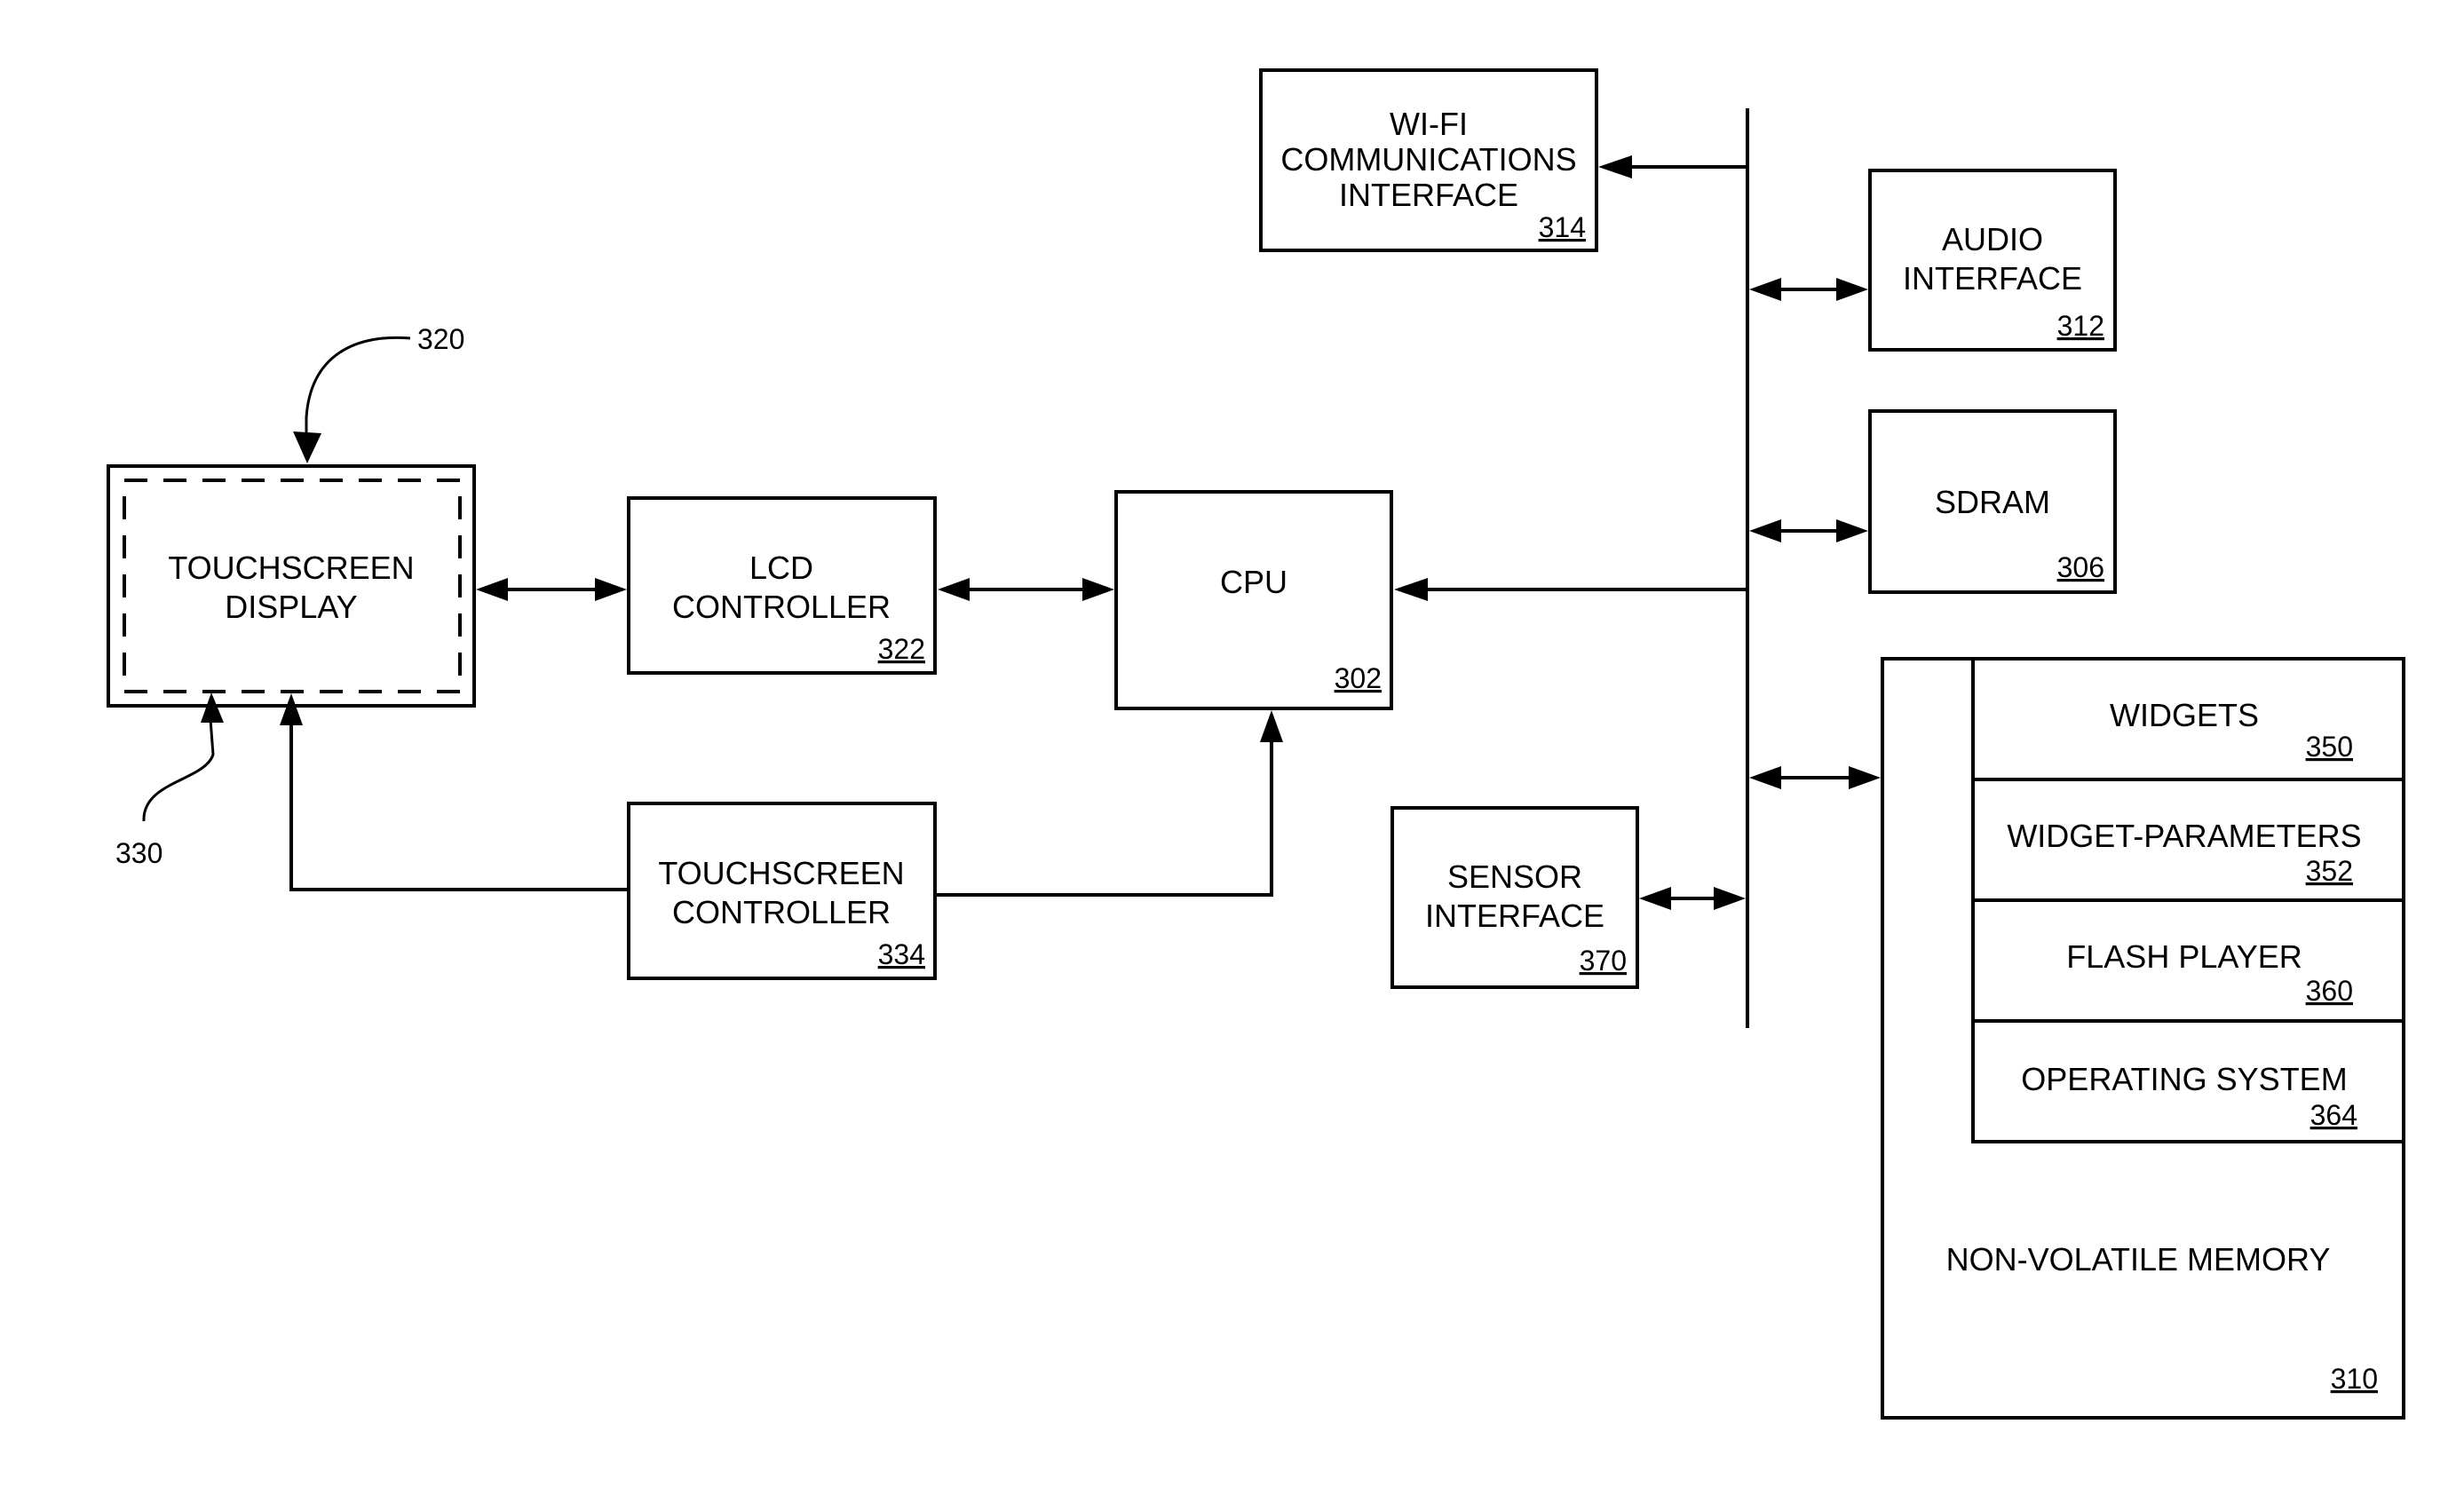  What do you see at coordinates (902, 649) in the screenshot?
I see `lcd-ref: 322` at bounding box center [902, 649].